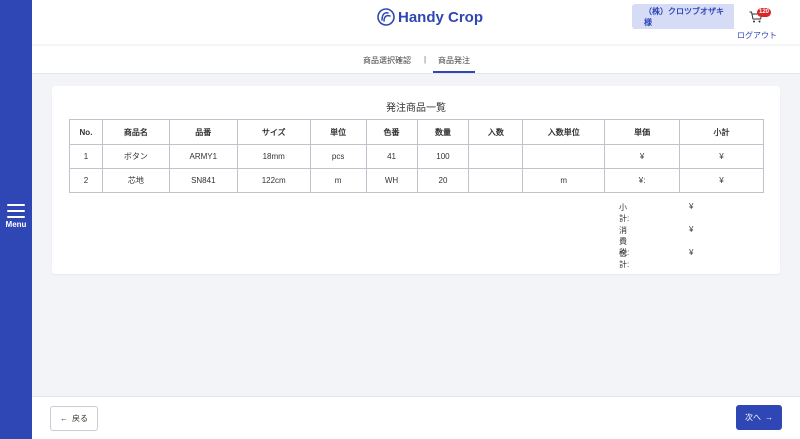 The height and width of the screenshot is (439, 800). What do you see at coordinates (86, 156) in the screenshot?
I see `cell-no: 1` at bounding box center [86, 156].